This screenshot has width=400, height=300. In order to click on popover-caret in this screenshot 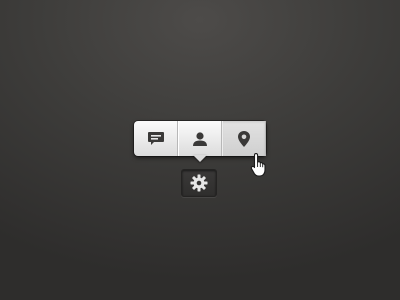, I will do `click(200, 158)`.